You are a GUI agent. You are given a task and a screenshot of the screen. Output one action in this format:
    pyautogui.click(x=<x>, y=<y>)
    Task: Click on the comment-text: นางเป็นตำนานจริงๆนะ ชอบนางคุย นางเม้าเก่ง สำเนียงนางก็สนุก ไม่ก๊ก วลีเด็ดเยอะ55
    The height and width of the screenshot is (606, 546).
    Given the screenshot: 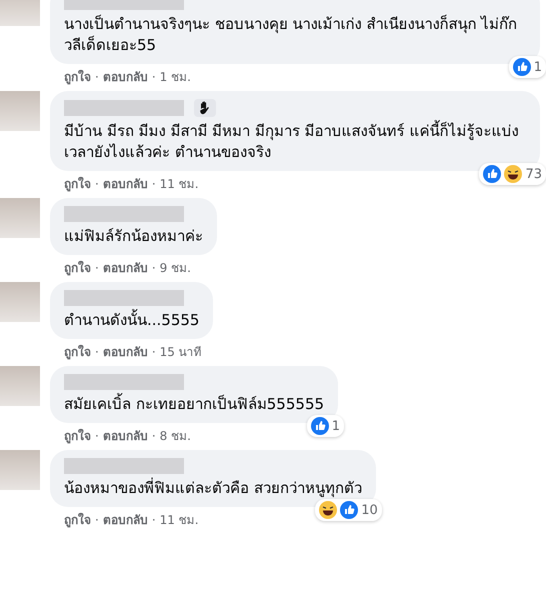 What is the action you would take?
    pyautogui.click(x=291, y=35)
    